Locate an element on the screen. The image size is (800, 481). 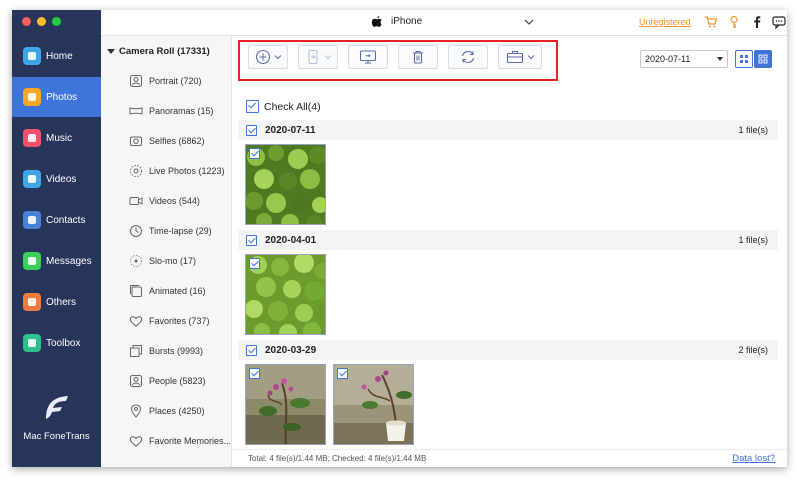
feedback-icon is located at coordinates (779, 22).